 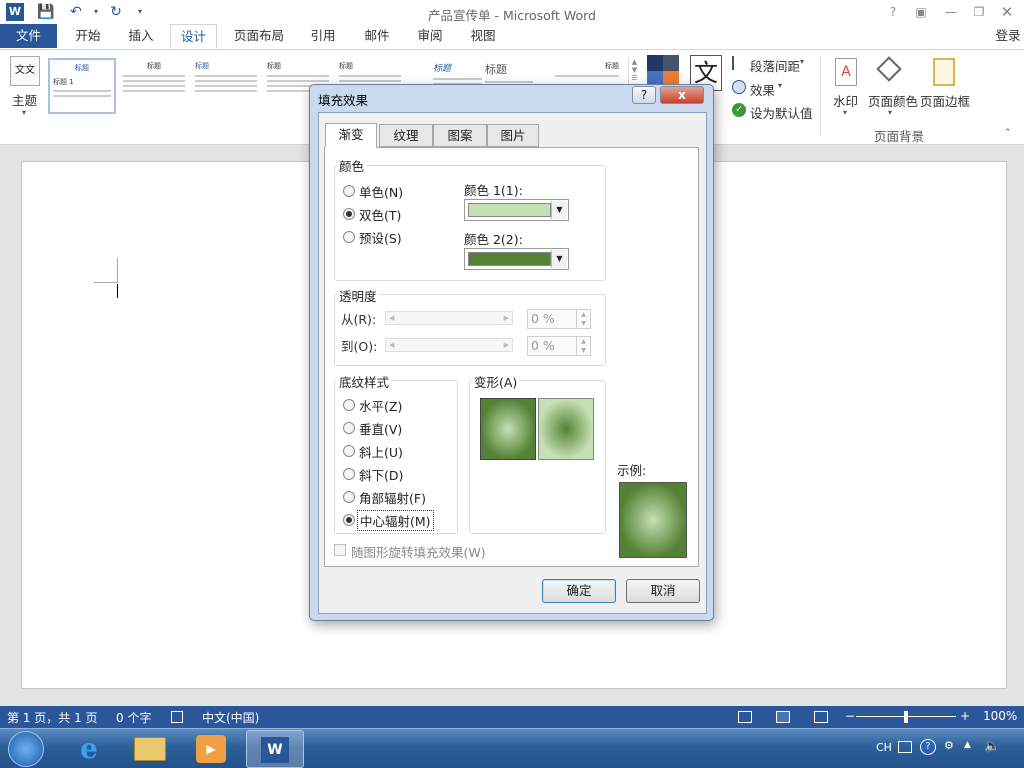 I want to click on undo-dropdown-icon: ▾, so click(x=96, y=12).